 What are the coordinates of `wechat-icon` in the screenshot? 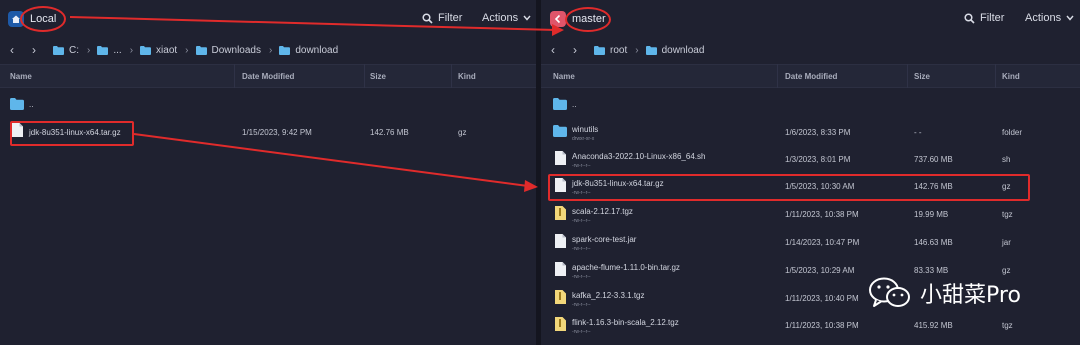 It's located at (889, 292).